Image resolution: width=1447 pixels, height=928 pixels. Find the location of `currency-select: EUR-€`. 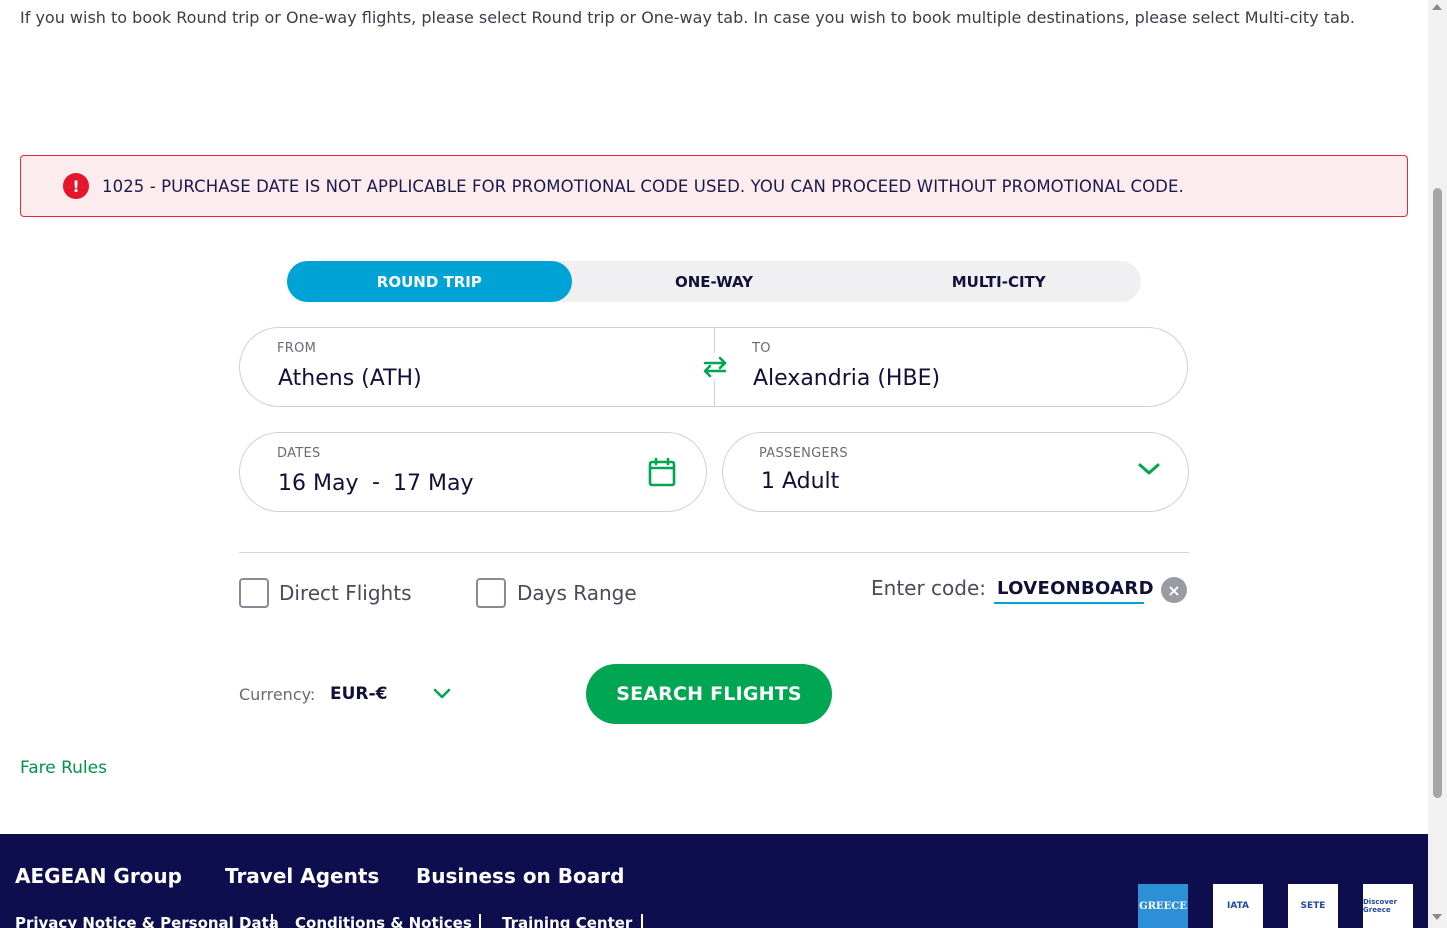

currency-select: EUR-€ is located at coordinates (358, 694).